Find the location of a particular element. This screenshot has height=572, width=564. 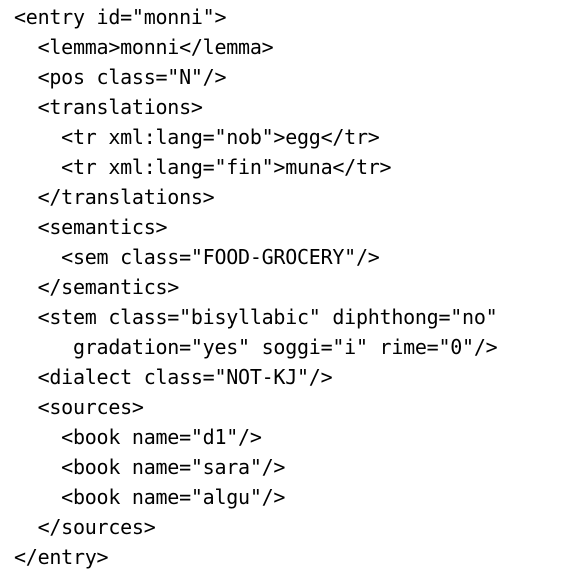

code-line-lemma: <lemma>monni</lemma> is located at coordinates (144, 47).